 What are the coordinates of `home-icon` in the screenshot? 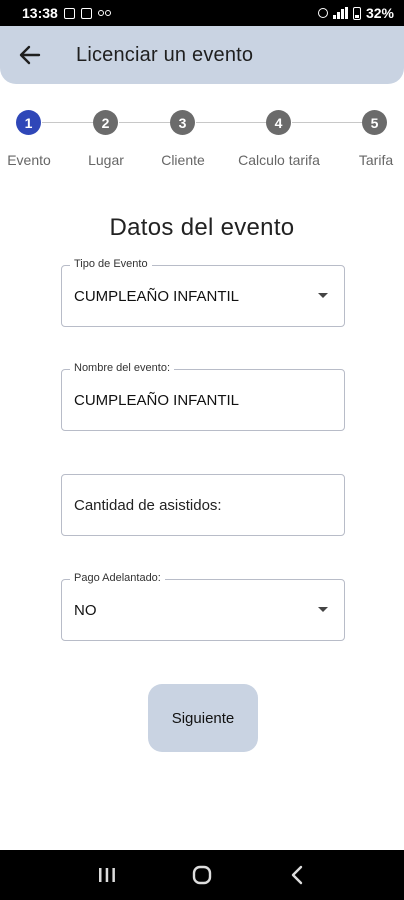 It's located at (202, 875).